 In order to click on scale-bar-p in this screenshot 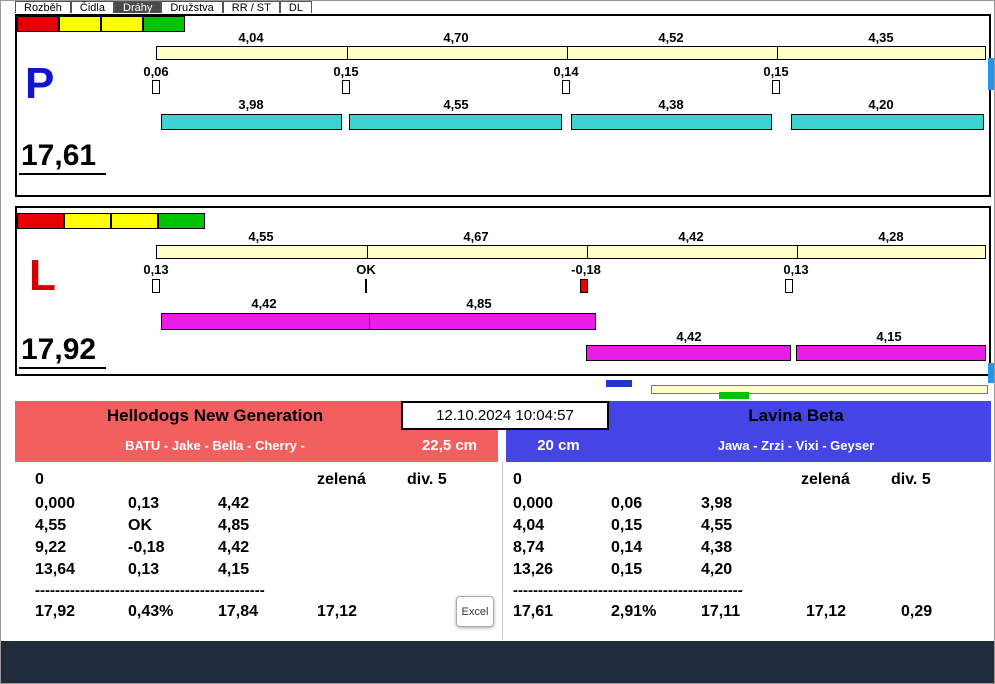, I will do `click(571, 53)`.